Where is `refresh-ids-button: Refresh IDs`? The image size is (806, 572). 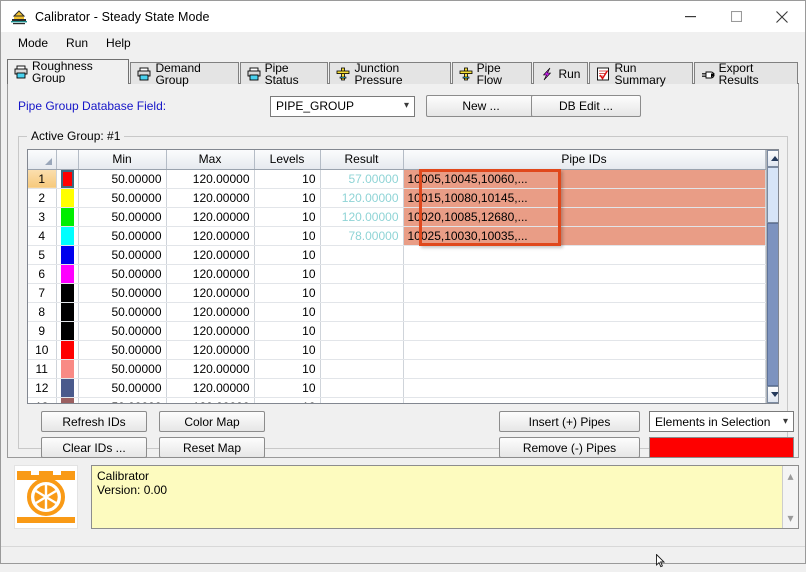
refresh-ids-button: Refresh IDs is located at coordinates (94, 421).